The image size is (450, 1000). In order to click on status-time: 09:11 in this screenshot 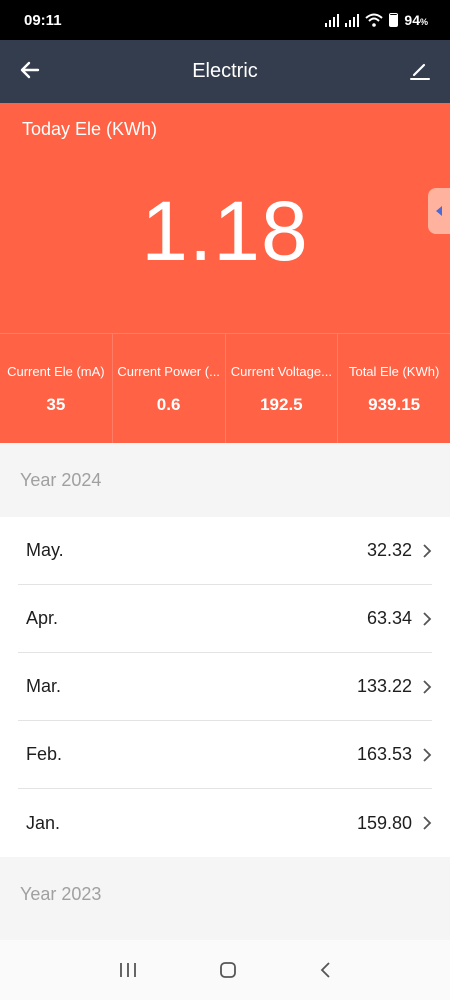, I will do `click(43, 20)`.